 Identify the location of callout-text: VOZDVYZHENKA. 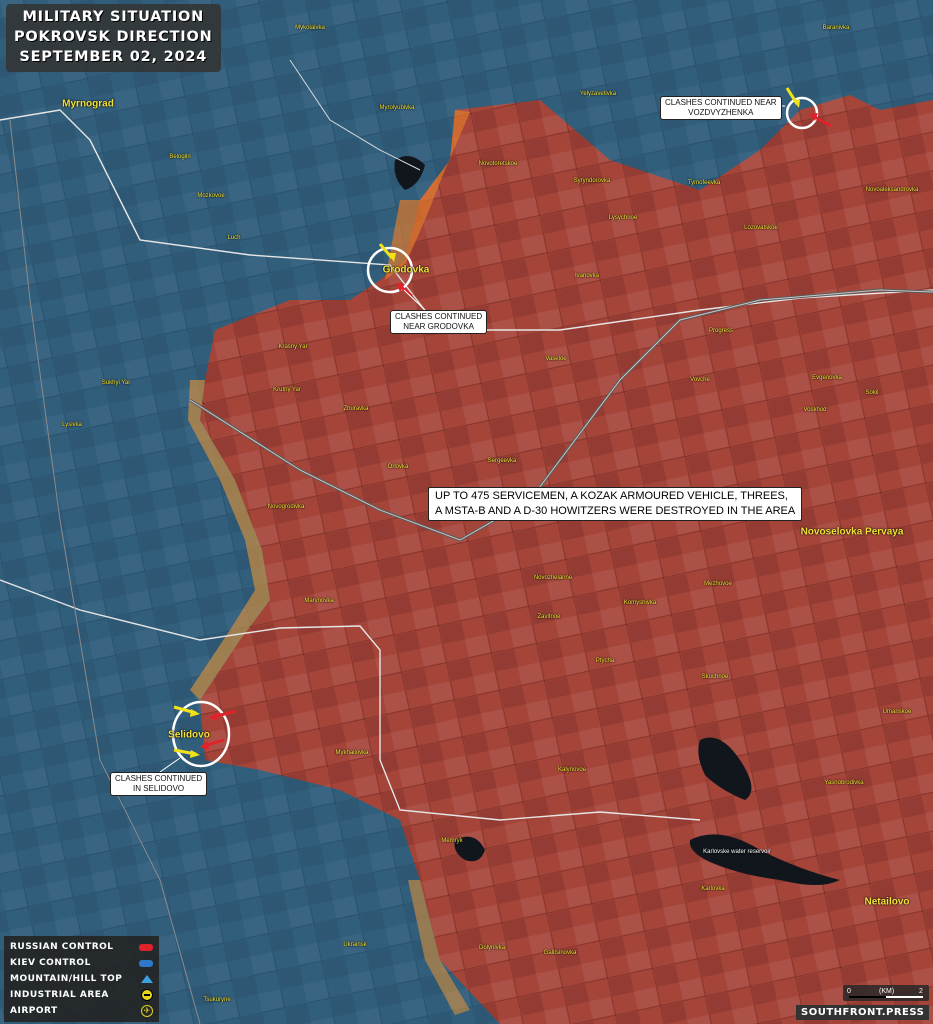
(721, 112).